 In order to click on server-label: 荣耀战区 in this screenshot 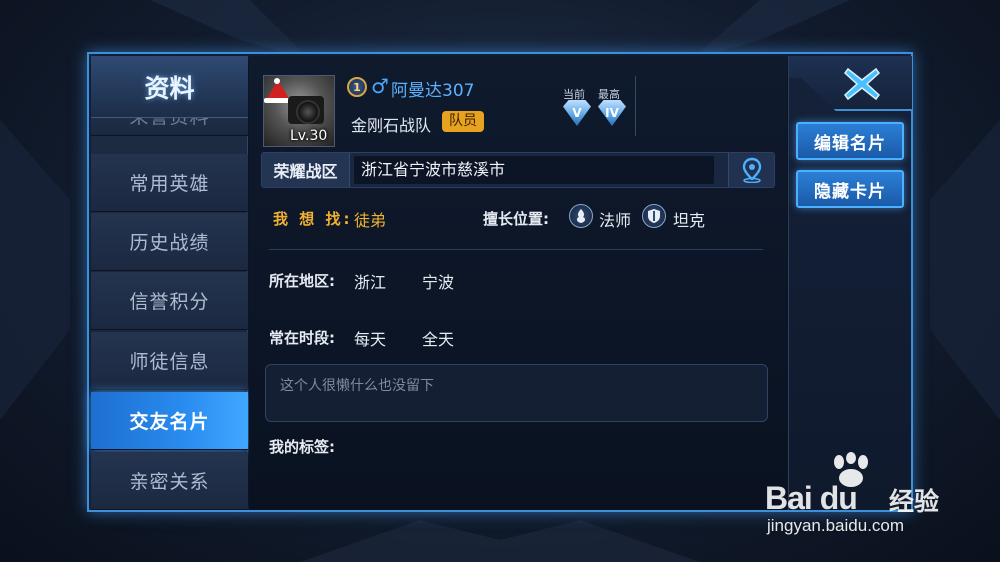, I will do `click(306, 170)`.